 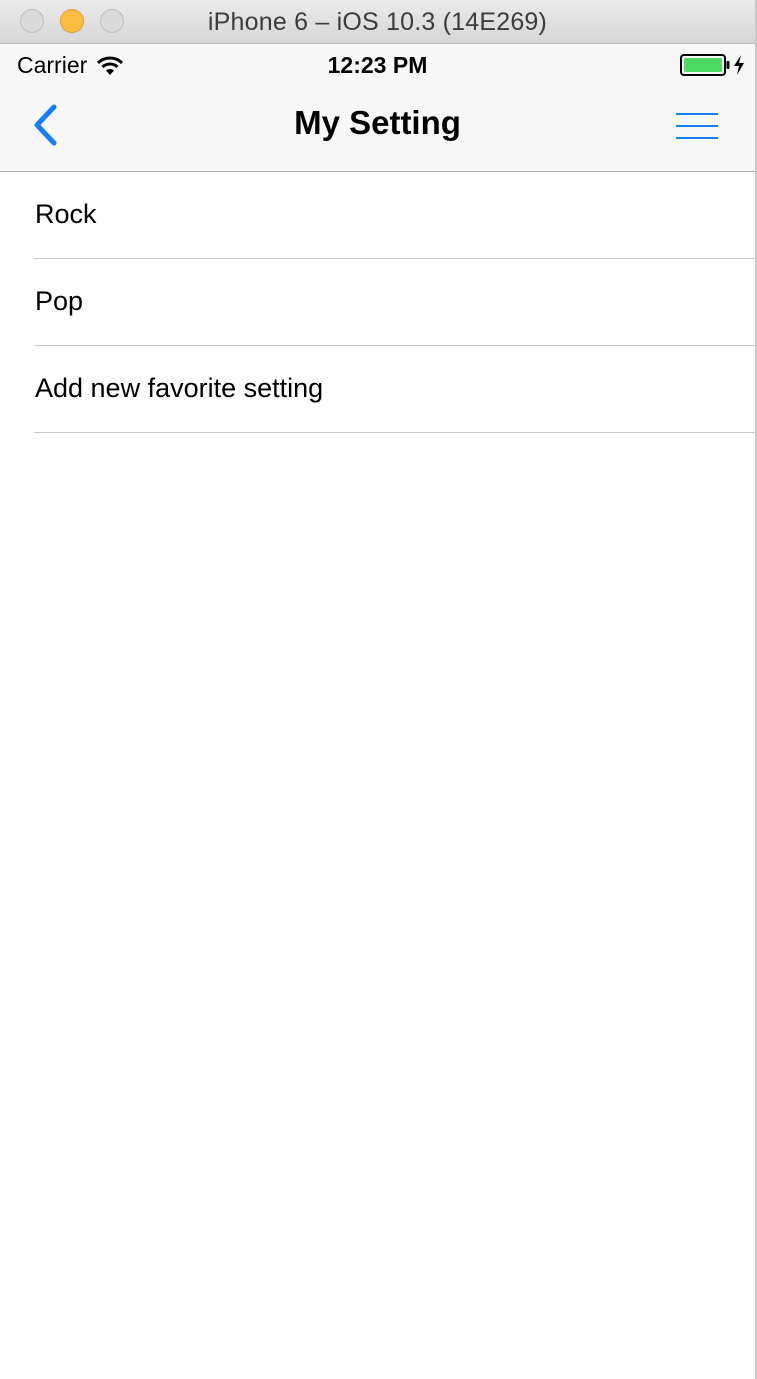 I want to click on battery-icon, so click(x=705, y=65).